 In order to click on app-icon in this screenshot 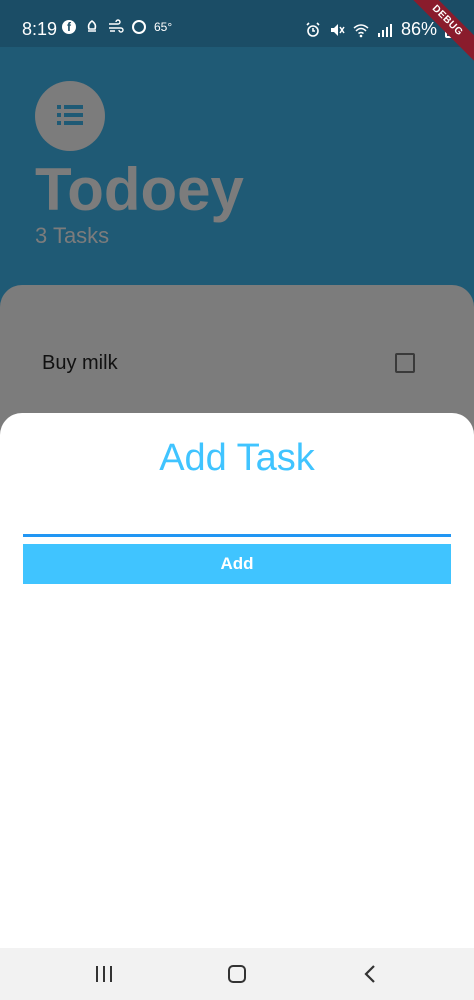, I will do `click(139, 27)`.